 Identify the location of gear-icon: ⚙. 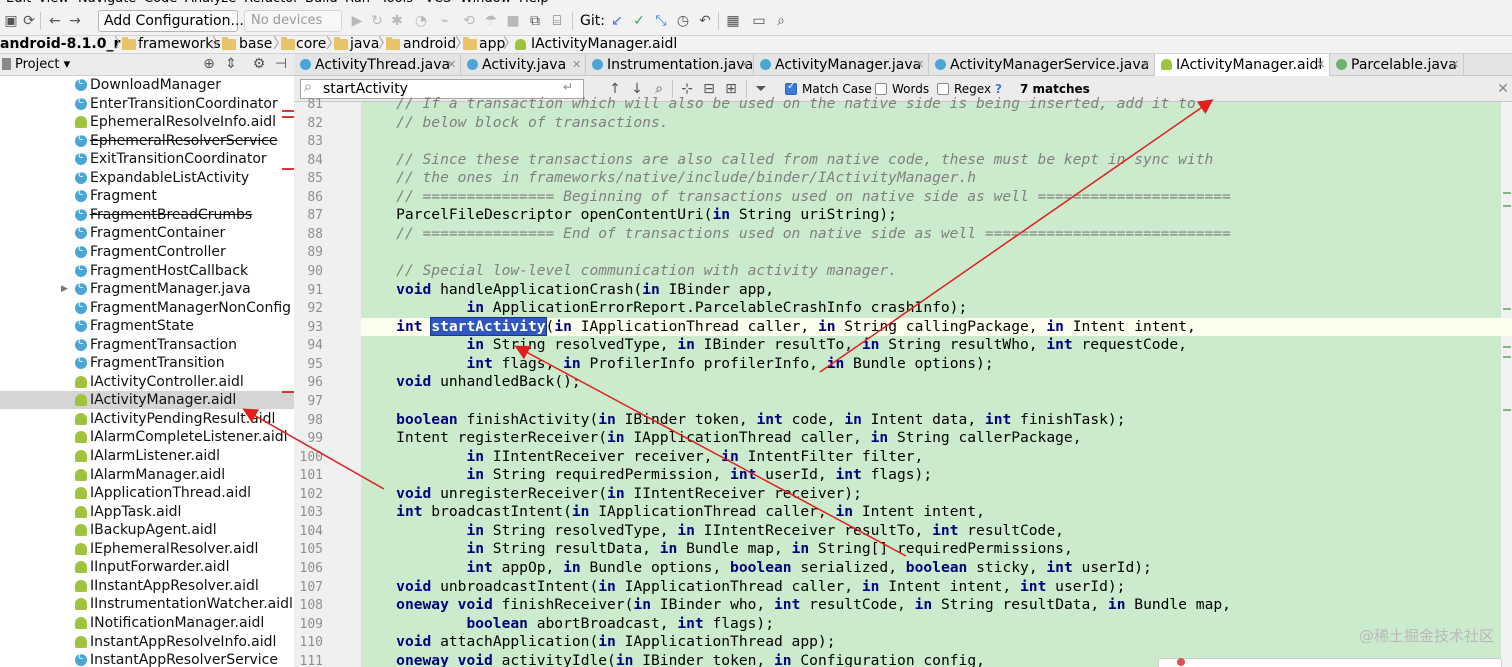
(259, 64).